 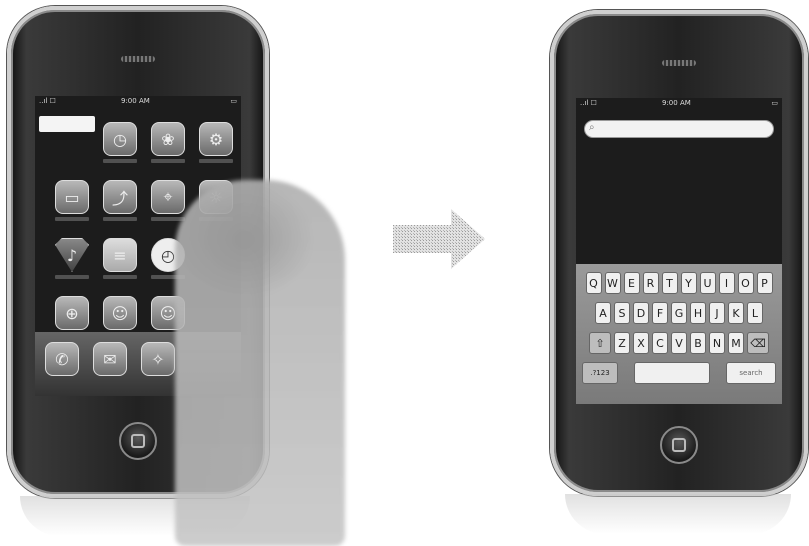 What do you see at coordinates (698, 313) in the screenshot?
I see `key-h: H` at bounding box center [698, 313].